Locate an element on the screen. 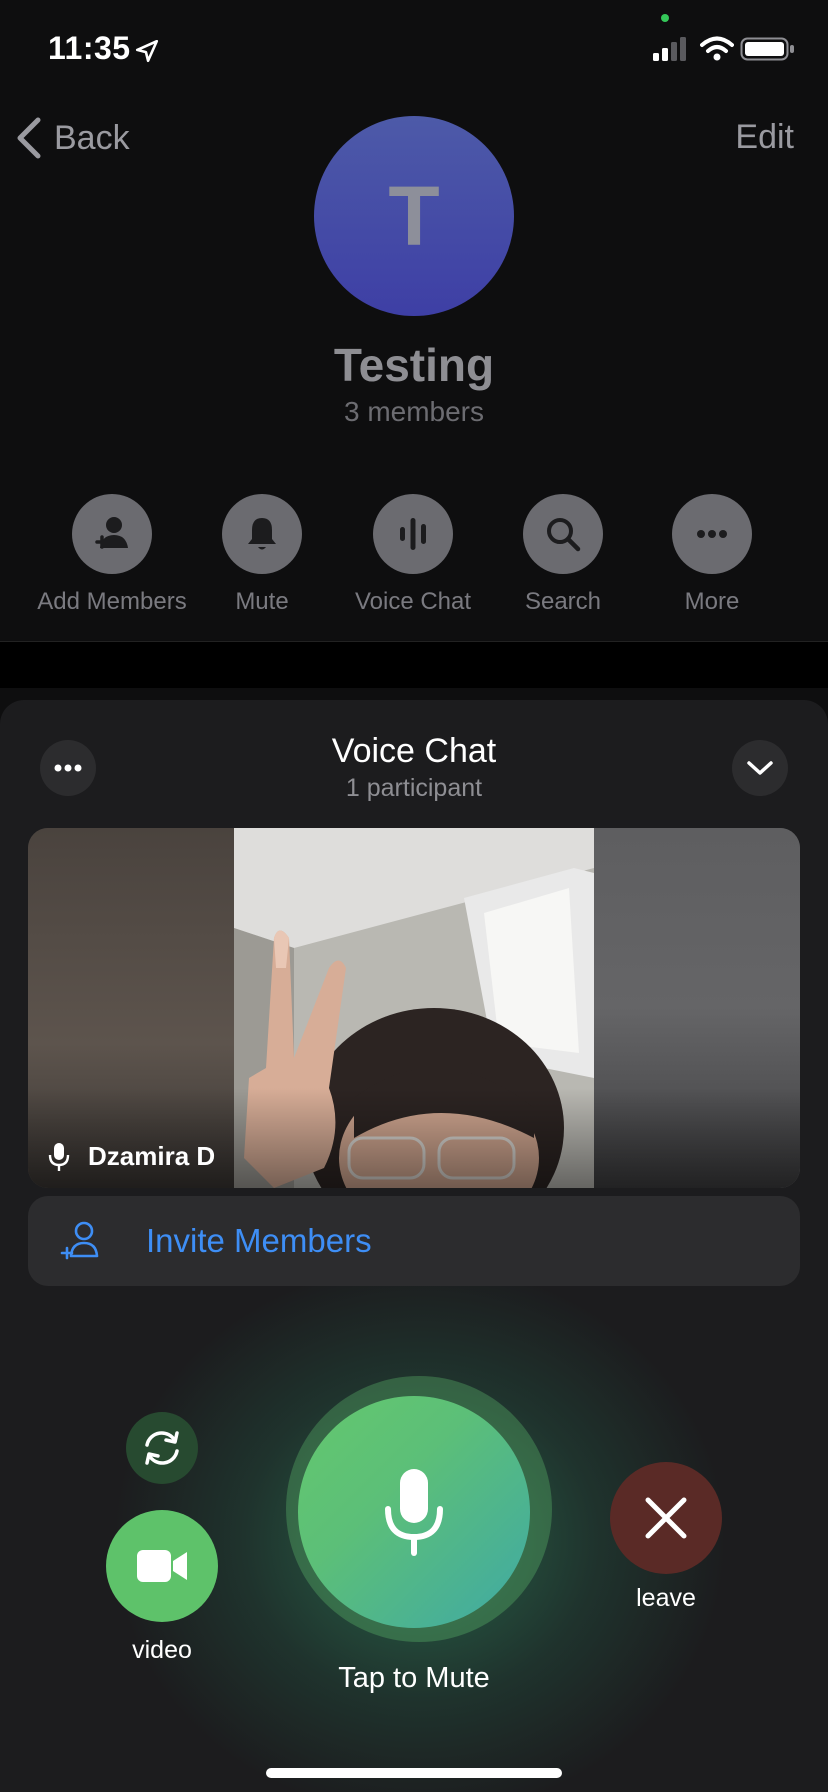  chevron-down-icon is located at coordinates (760, 768).